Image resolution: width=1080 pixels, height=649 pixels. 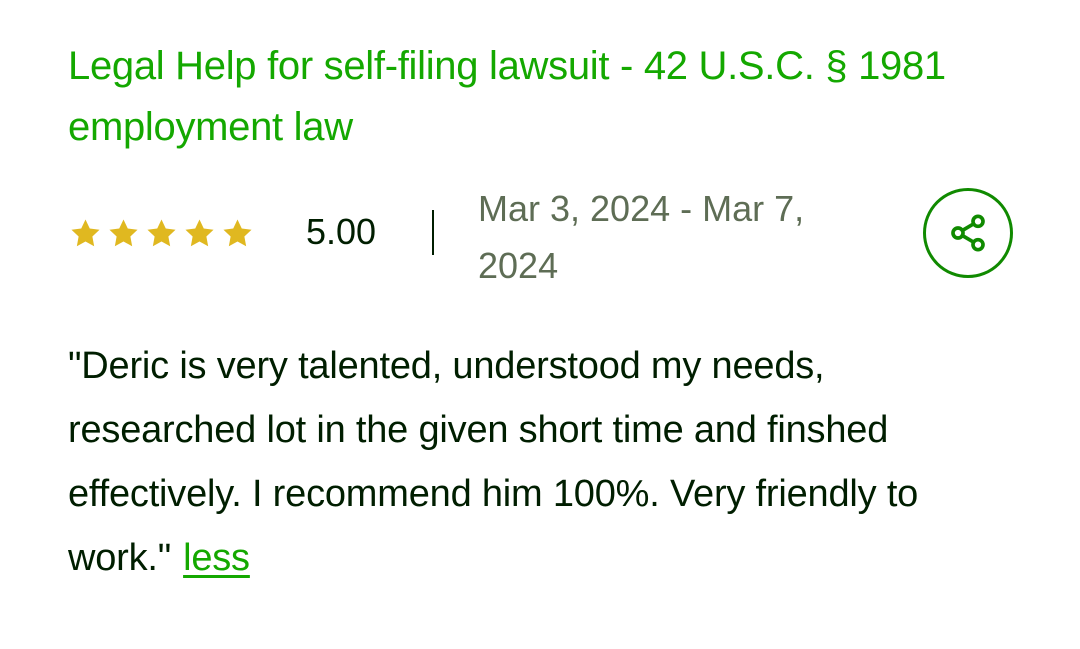 What do you see at coordinates (341, 231) in the screenshot?
I see `rating-value: 5.00` at bounding box center [341, 231].